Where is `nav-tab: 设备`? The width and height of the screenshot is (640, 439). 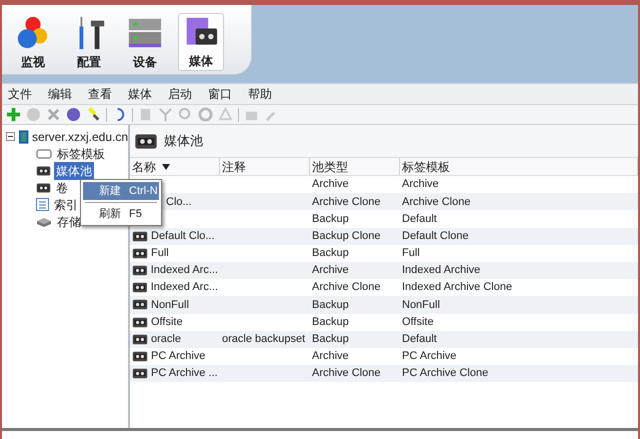
nav-tab: 设备 is located at coordinates (145, 42).